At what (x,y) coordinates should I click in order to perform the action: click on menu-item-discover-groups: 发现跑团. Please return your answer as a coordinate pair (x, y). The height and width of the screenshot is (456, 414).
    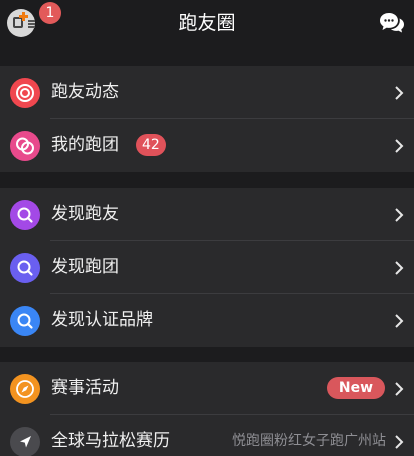
    Looking at the image, I should click on (207, 267).